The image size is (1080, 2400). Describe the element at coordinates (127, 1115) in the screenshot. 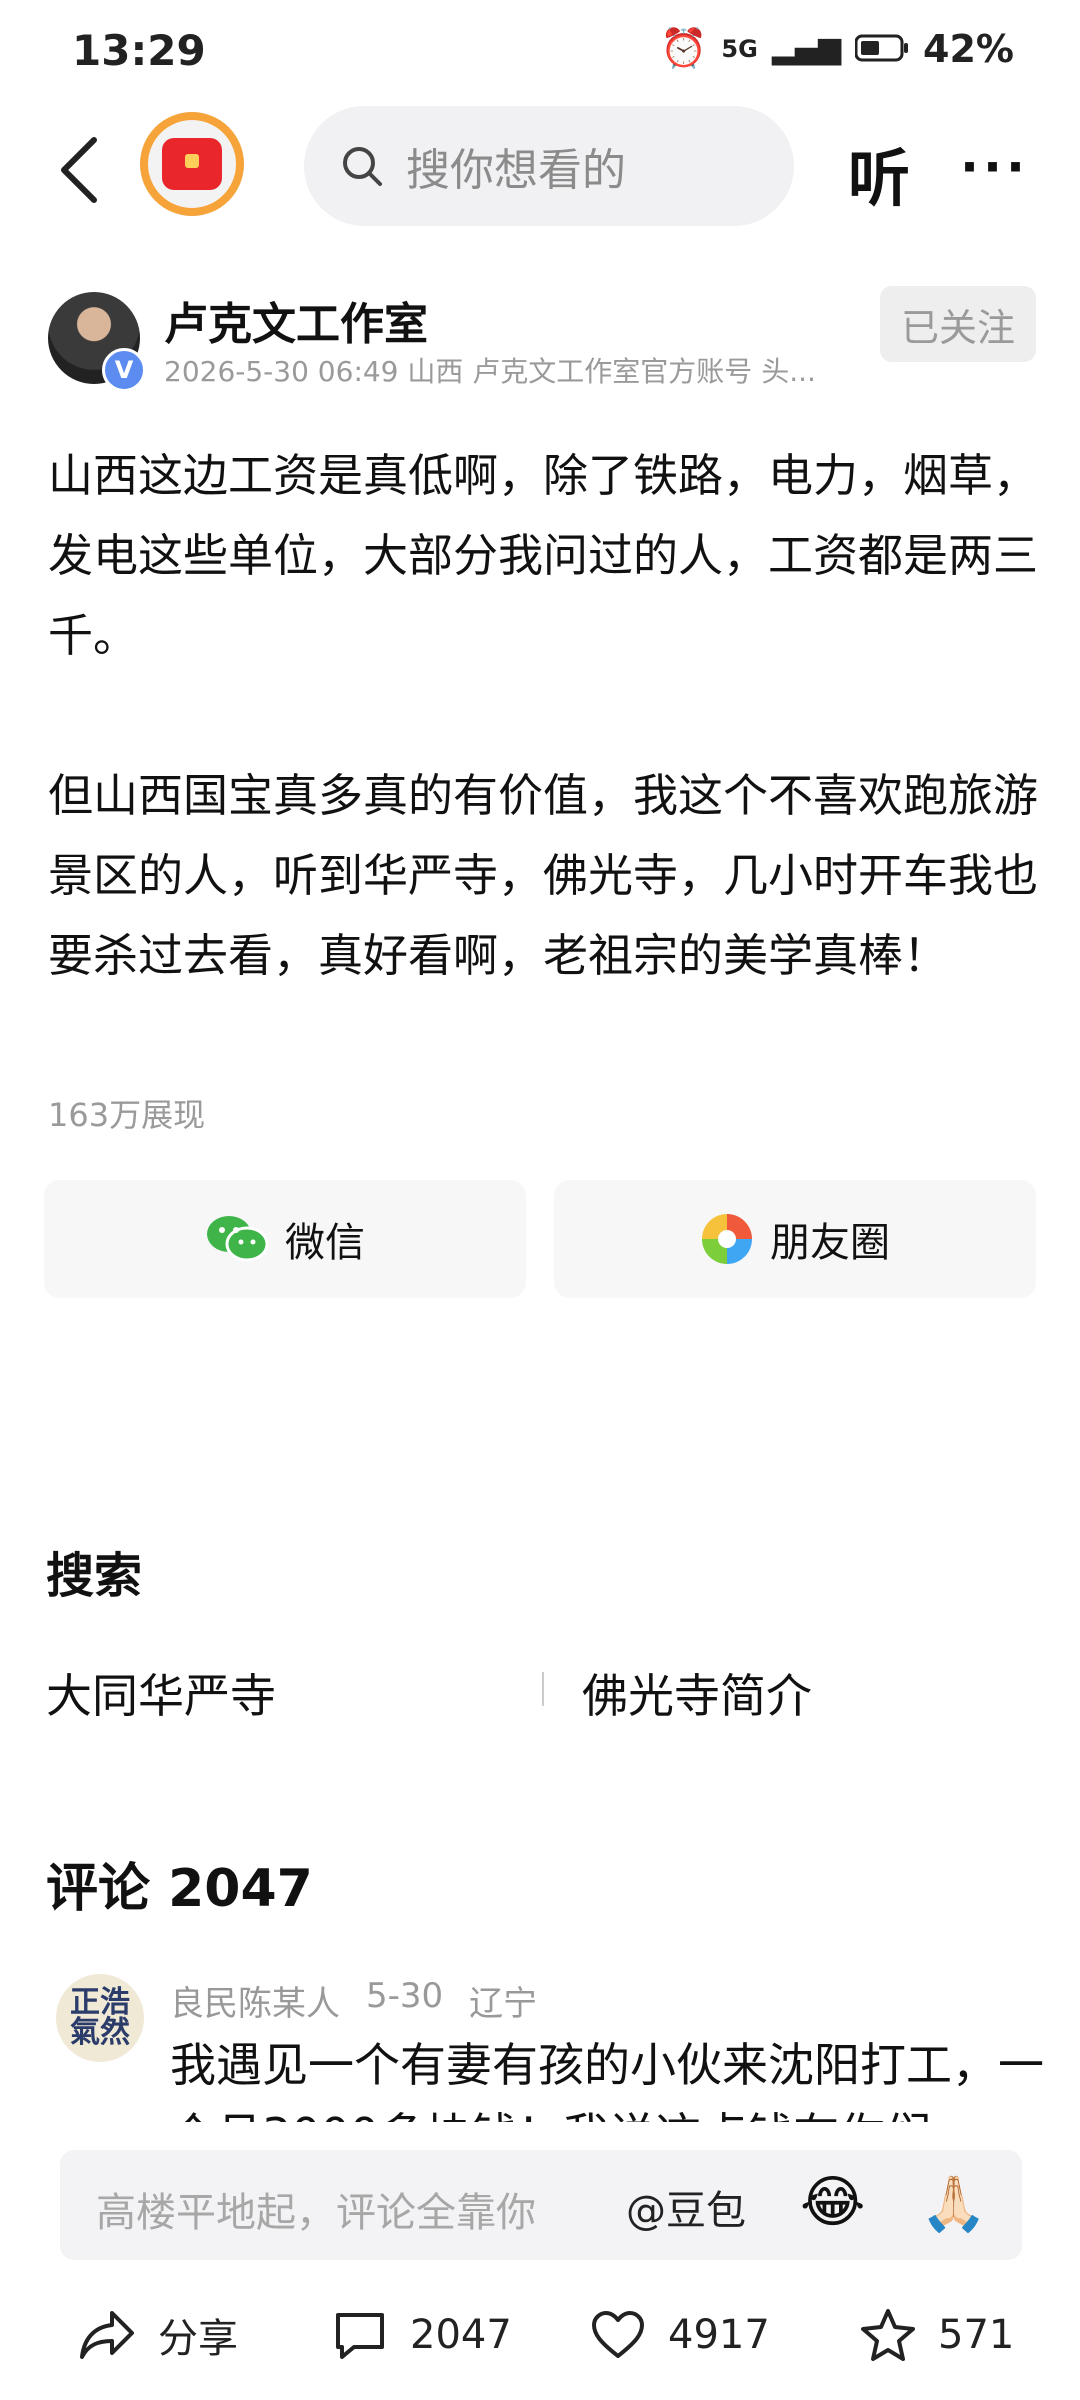

I see `view-count: 163万展现` at that location.